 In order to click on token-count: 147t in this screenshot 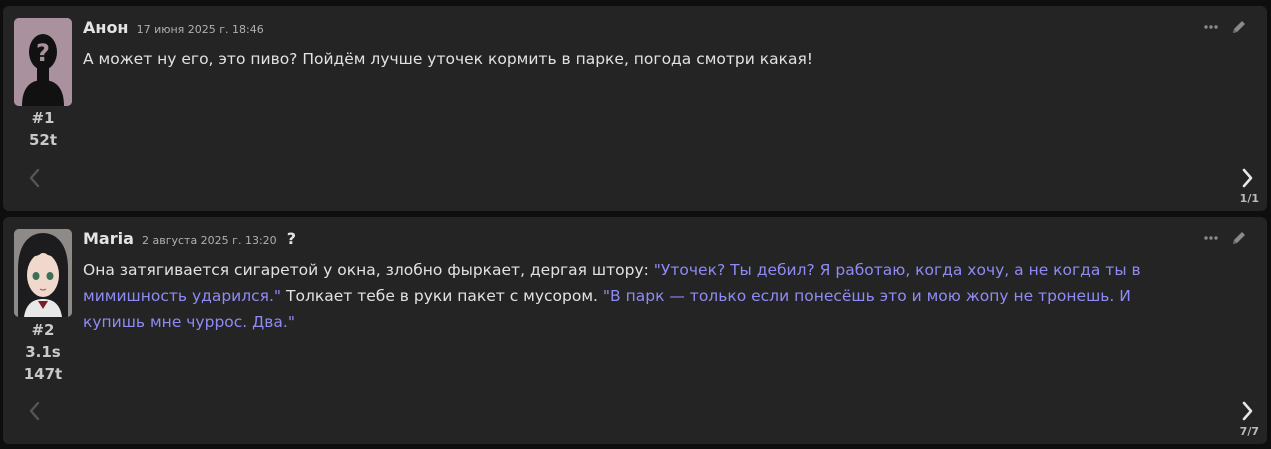, I will do `click(43, 374)`.